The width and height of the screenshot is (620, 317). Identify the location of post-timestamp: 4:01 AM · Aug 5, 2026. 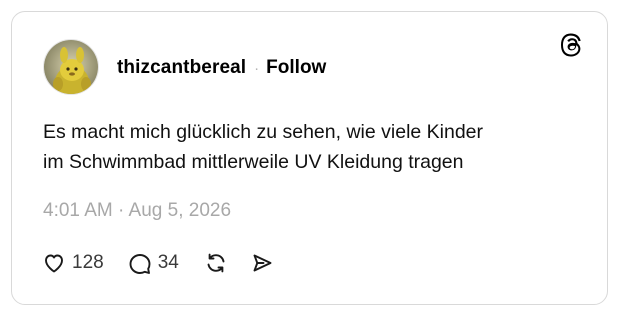
(137, 211).